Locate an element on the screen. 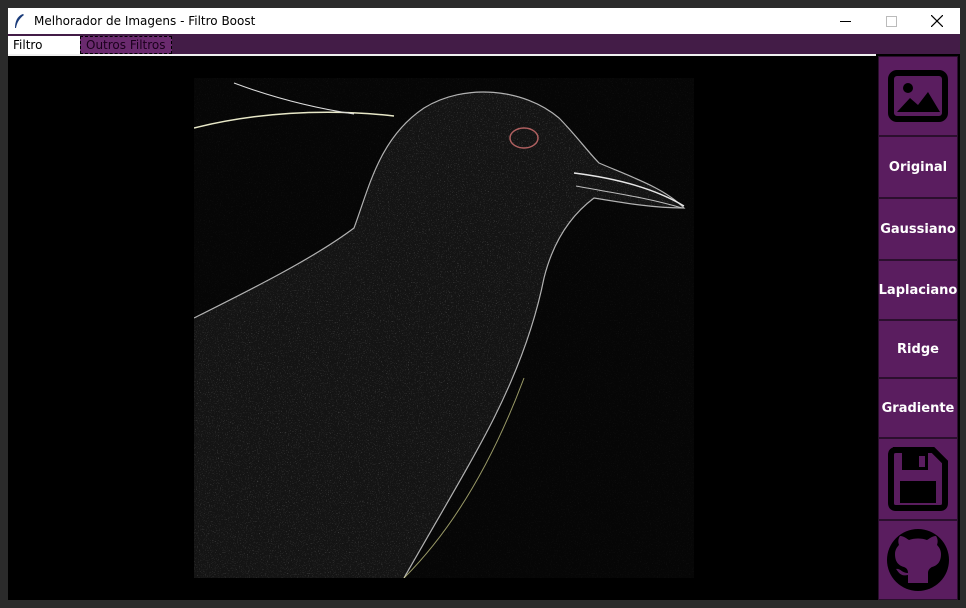  ridge-button: Ridge is located at coordinates (918, 349).